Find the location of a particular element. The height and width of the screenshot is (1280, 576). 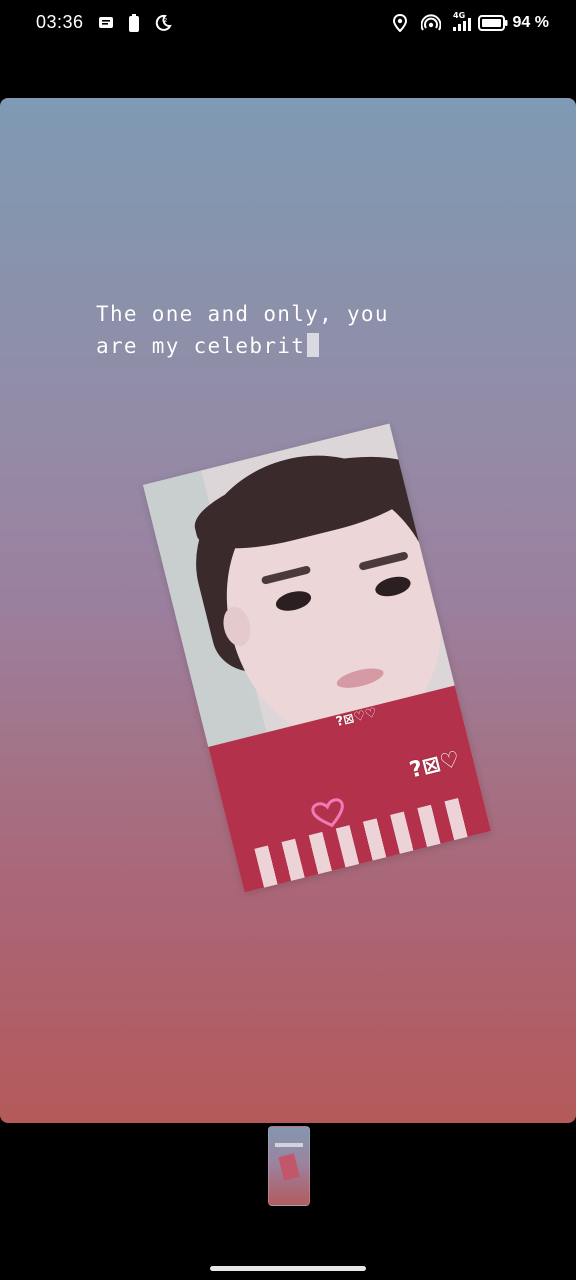

battery-percent: 94 % is located at coordinates (530, 22).